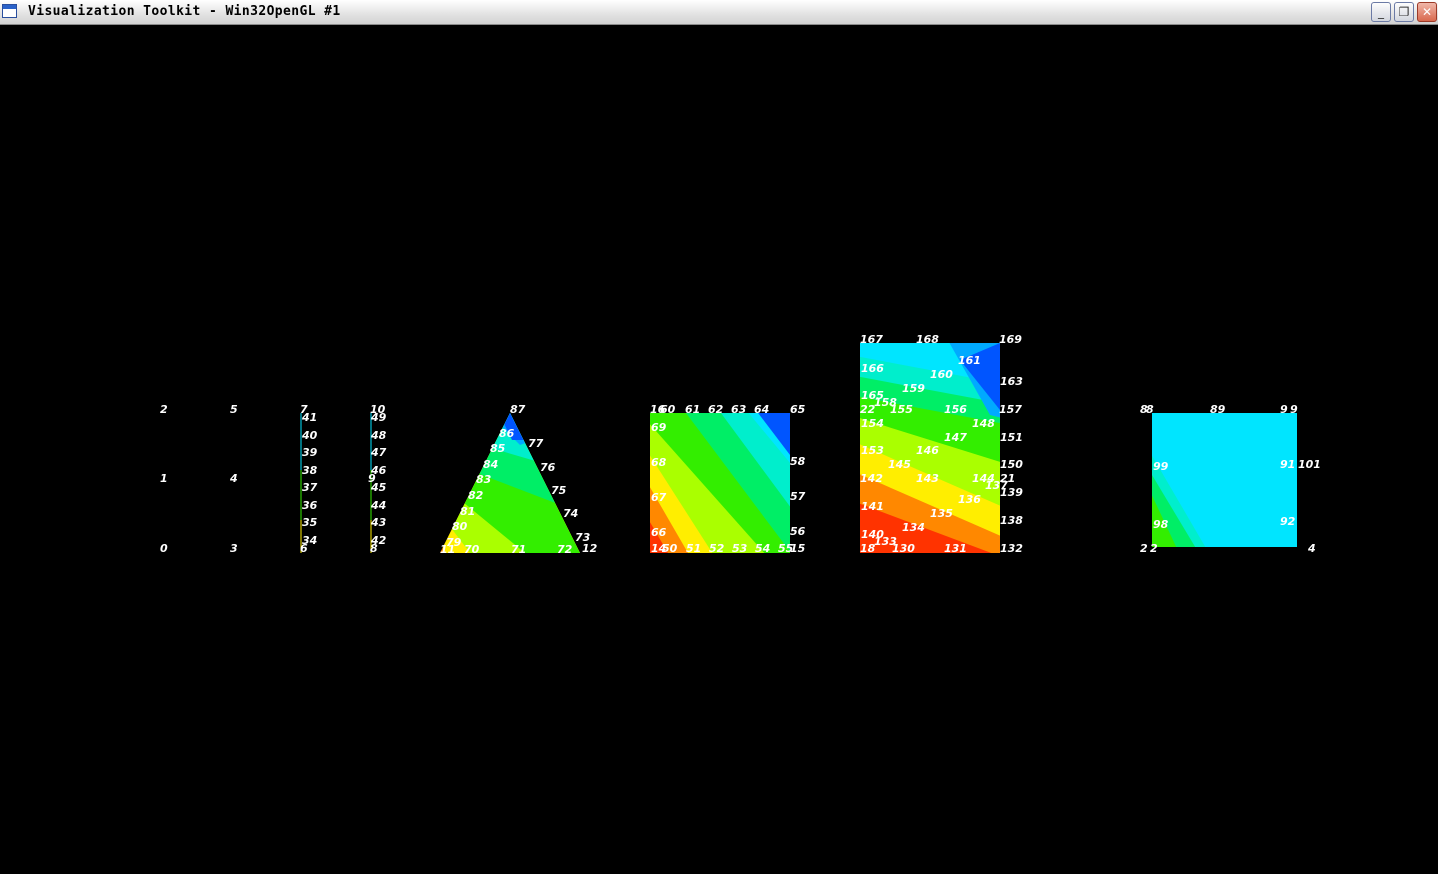 The image size is (1438, 874). What do you see at coordinates (798, 461) in the screenshot?
I see `vertex-label: 58` at bounding box center [798, 461].